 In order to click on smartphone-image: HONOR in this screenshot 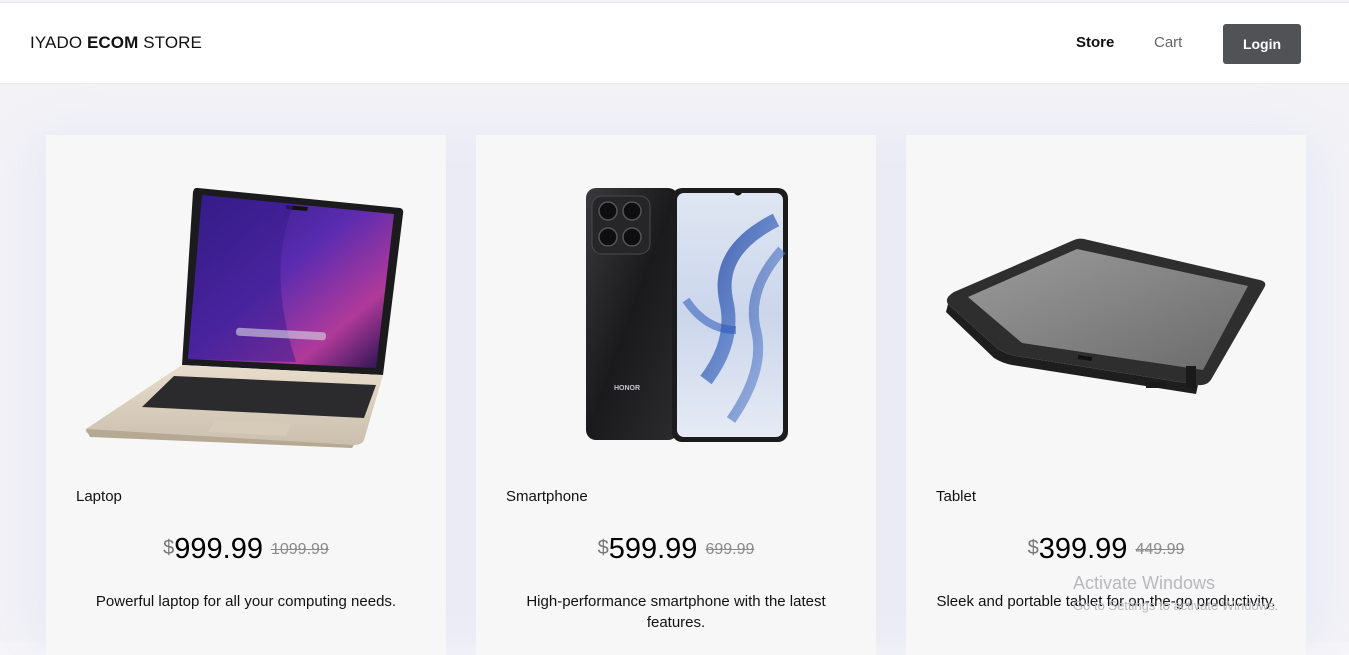, I will do `click(676, 315)`.